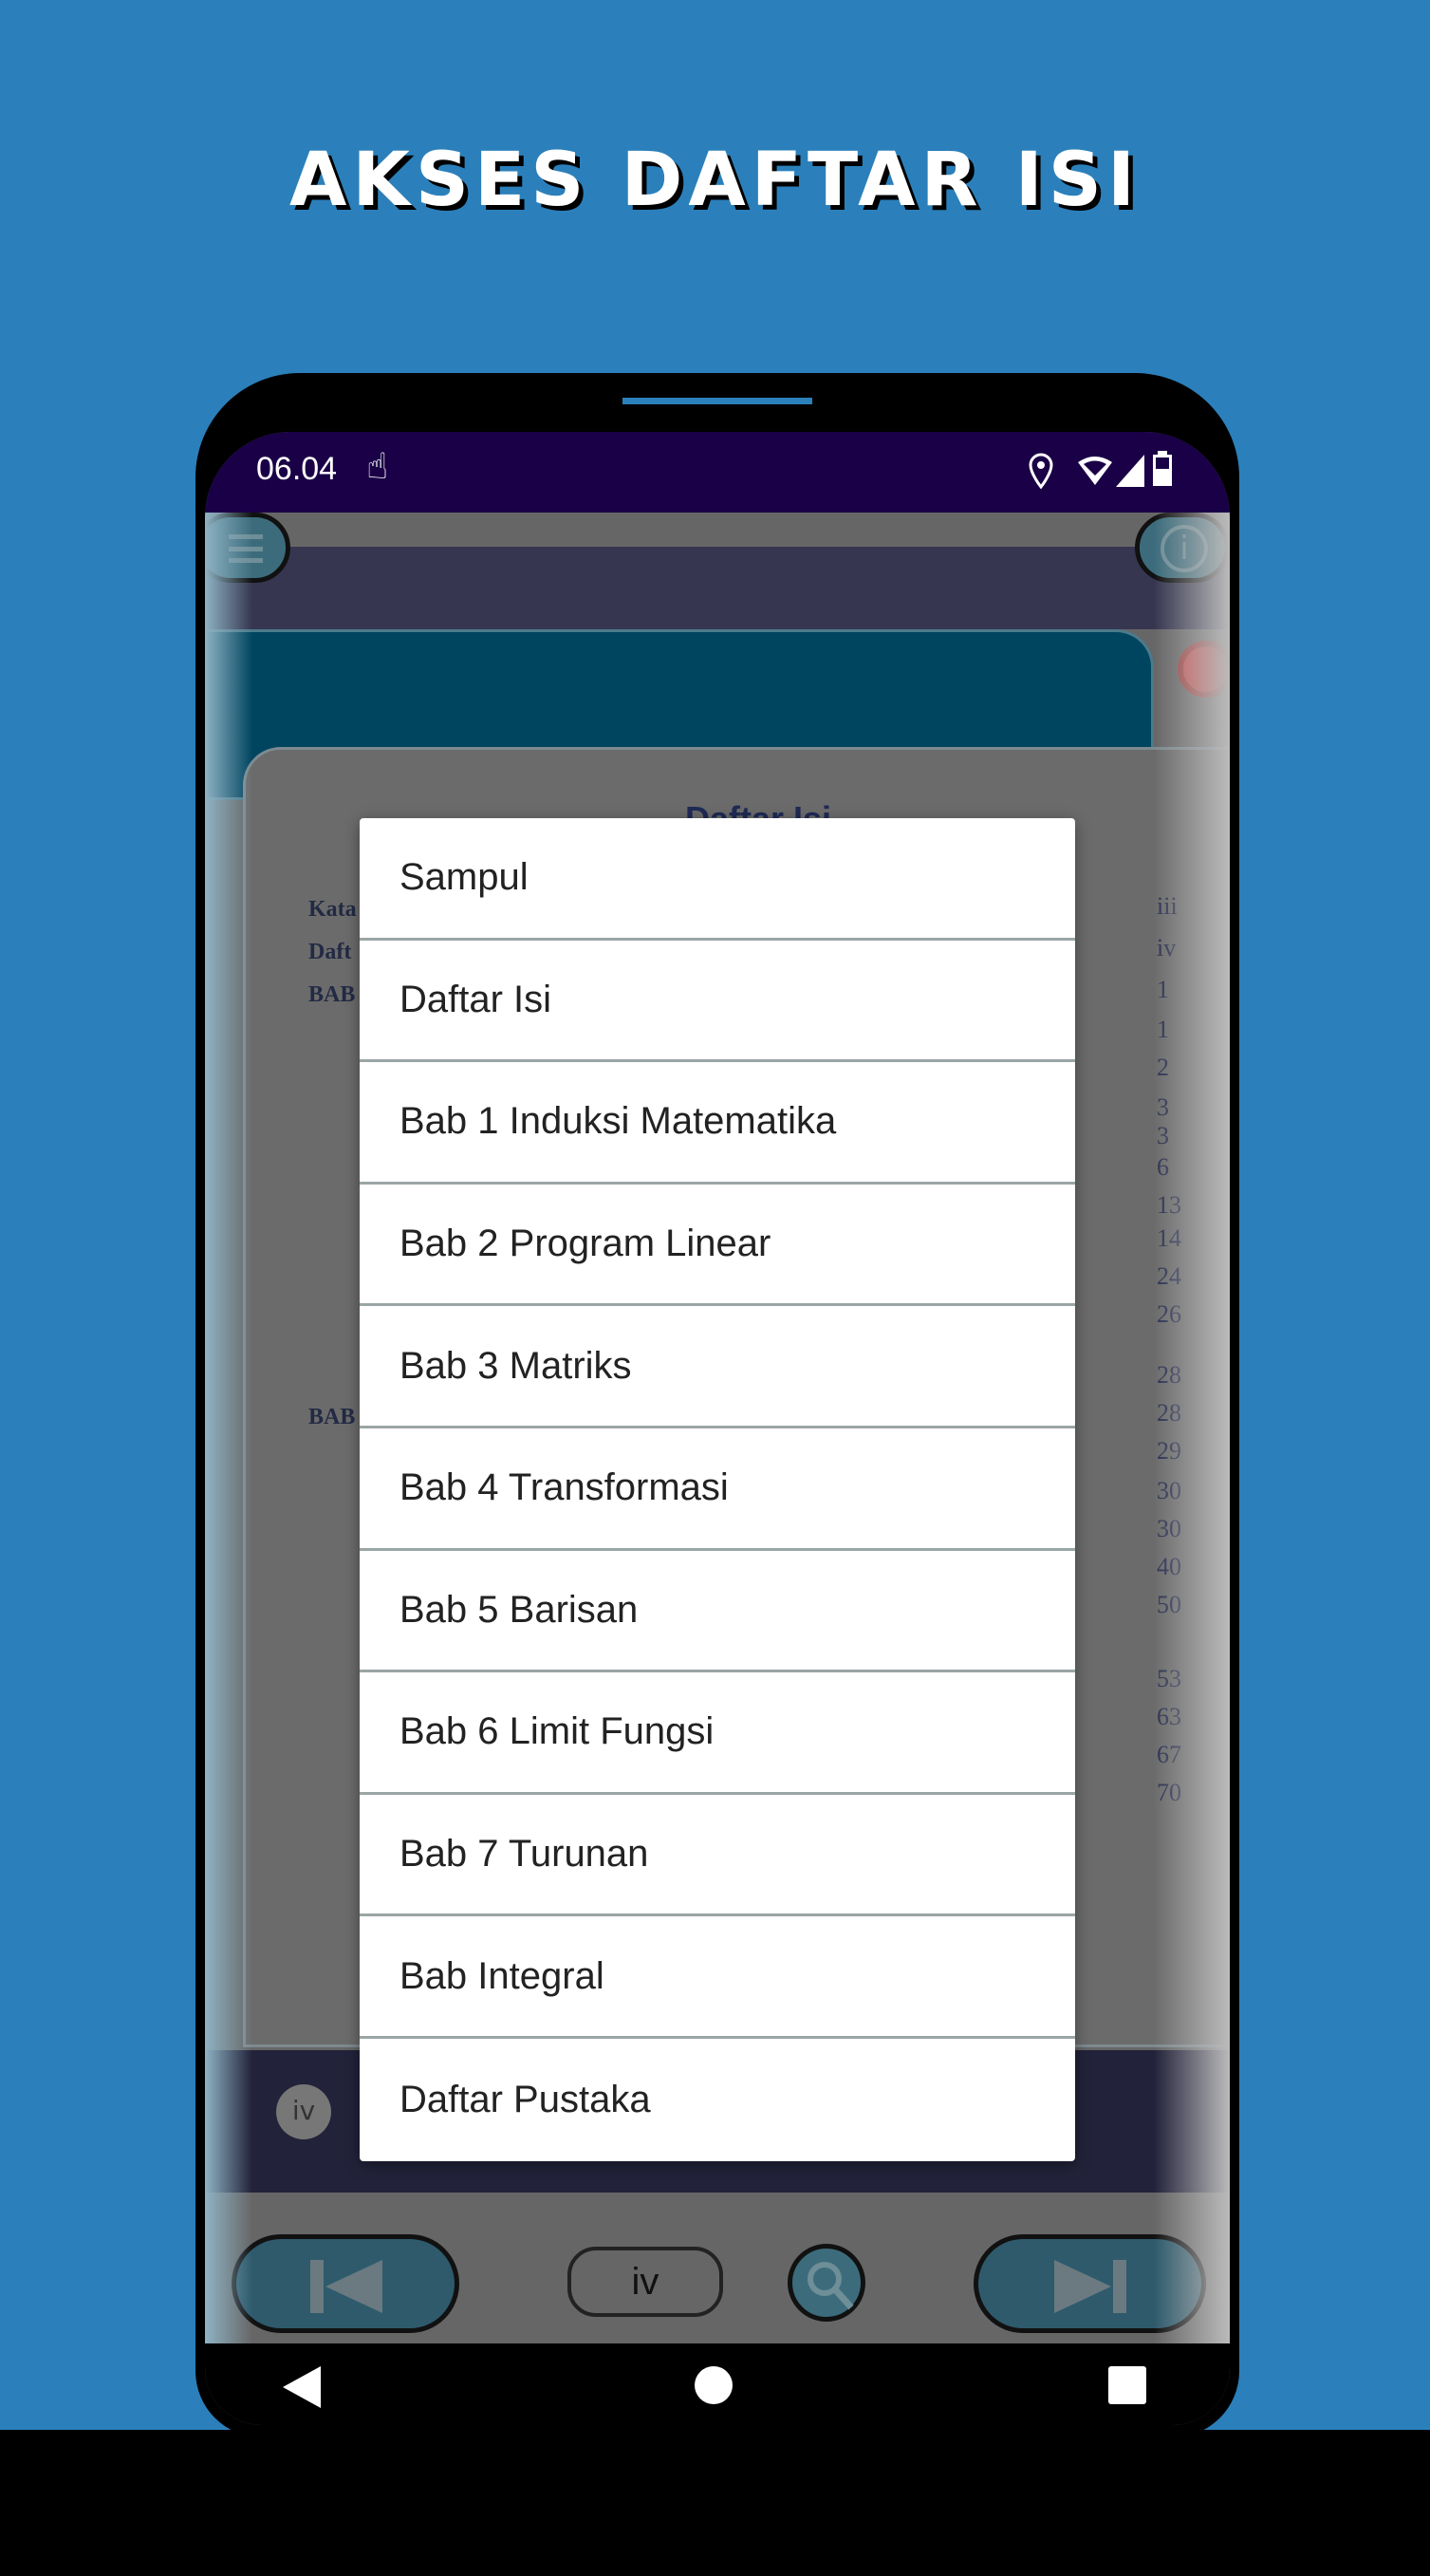 This screenshot has height=2576, width=1430. I want to click on phone-speaker, so click(717, 401).